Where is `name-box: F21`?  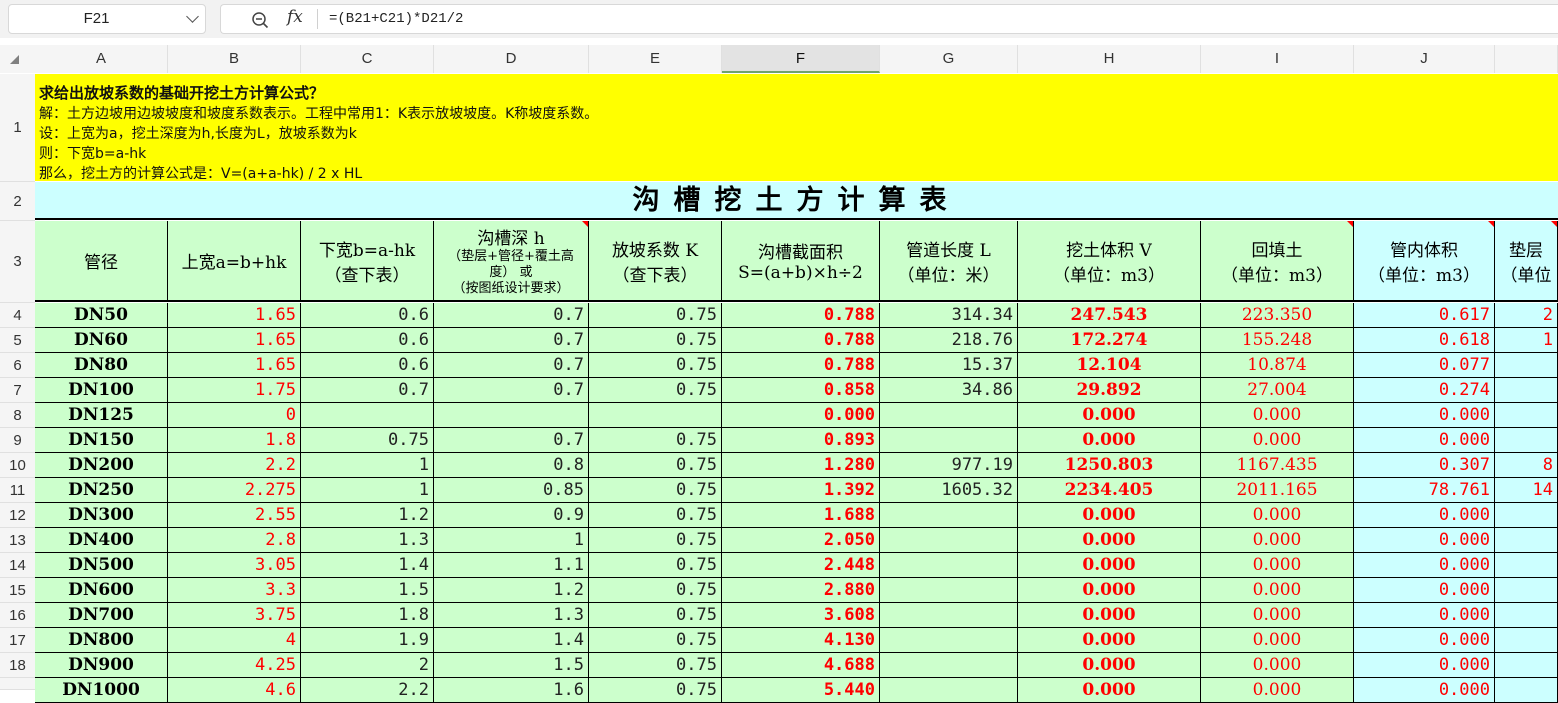
name-box: F21 is located at coordinates (107, 19).